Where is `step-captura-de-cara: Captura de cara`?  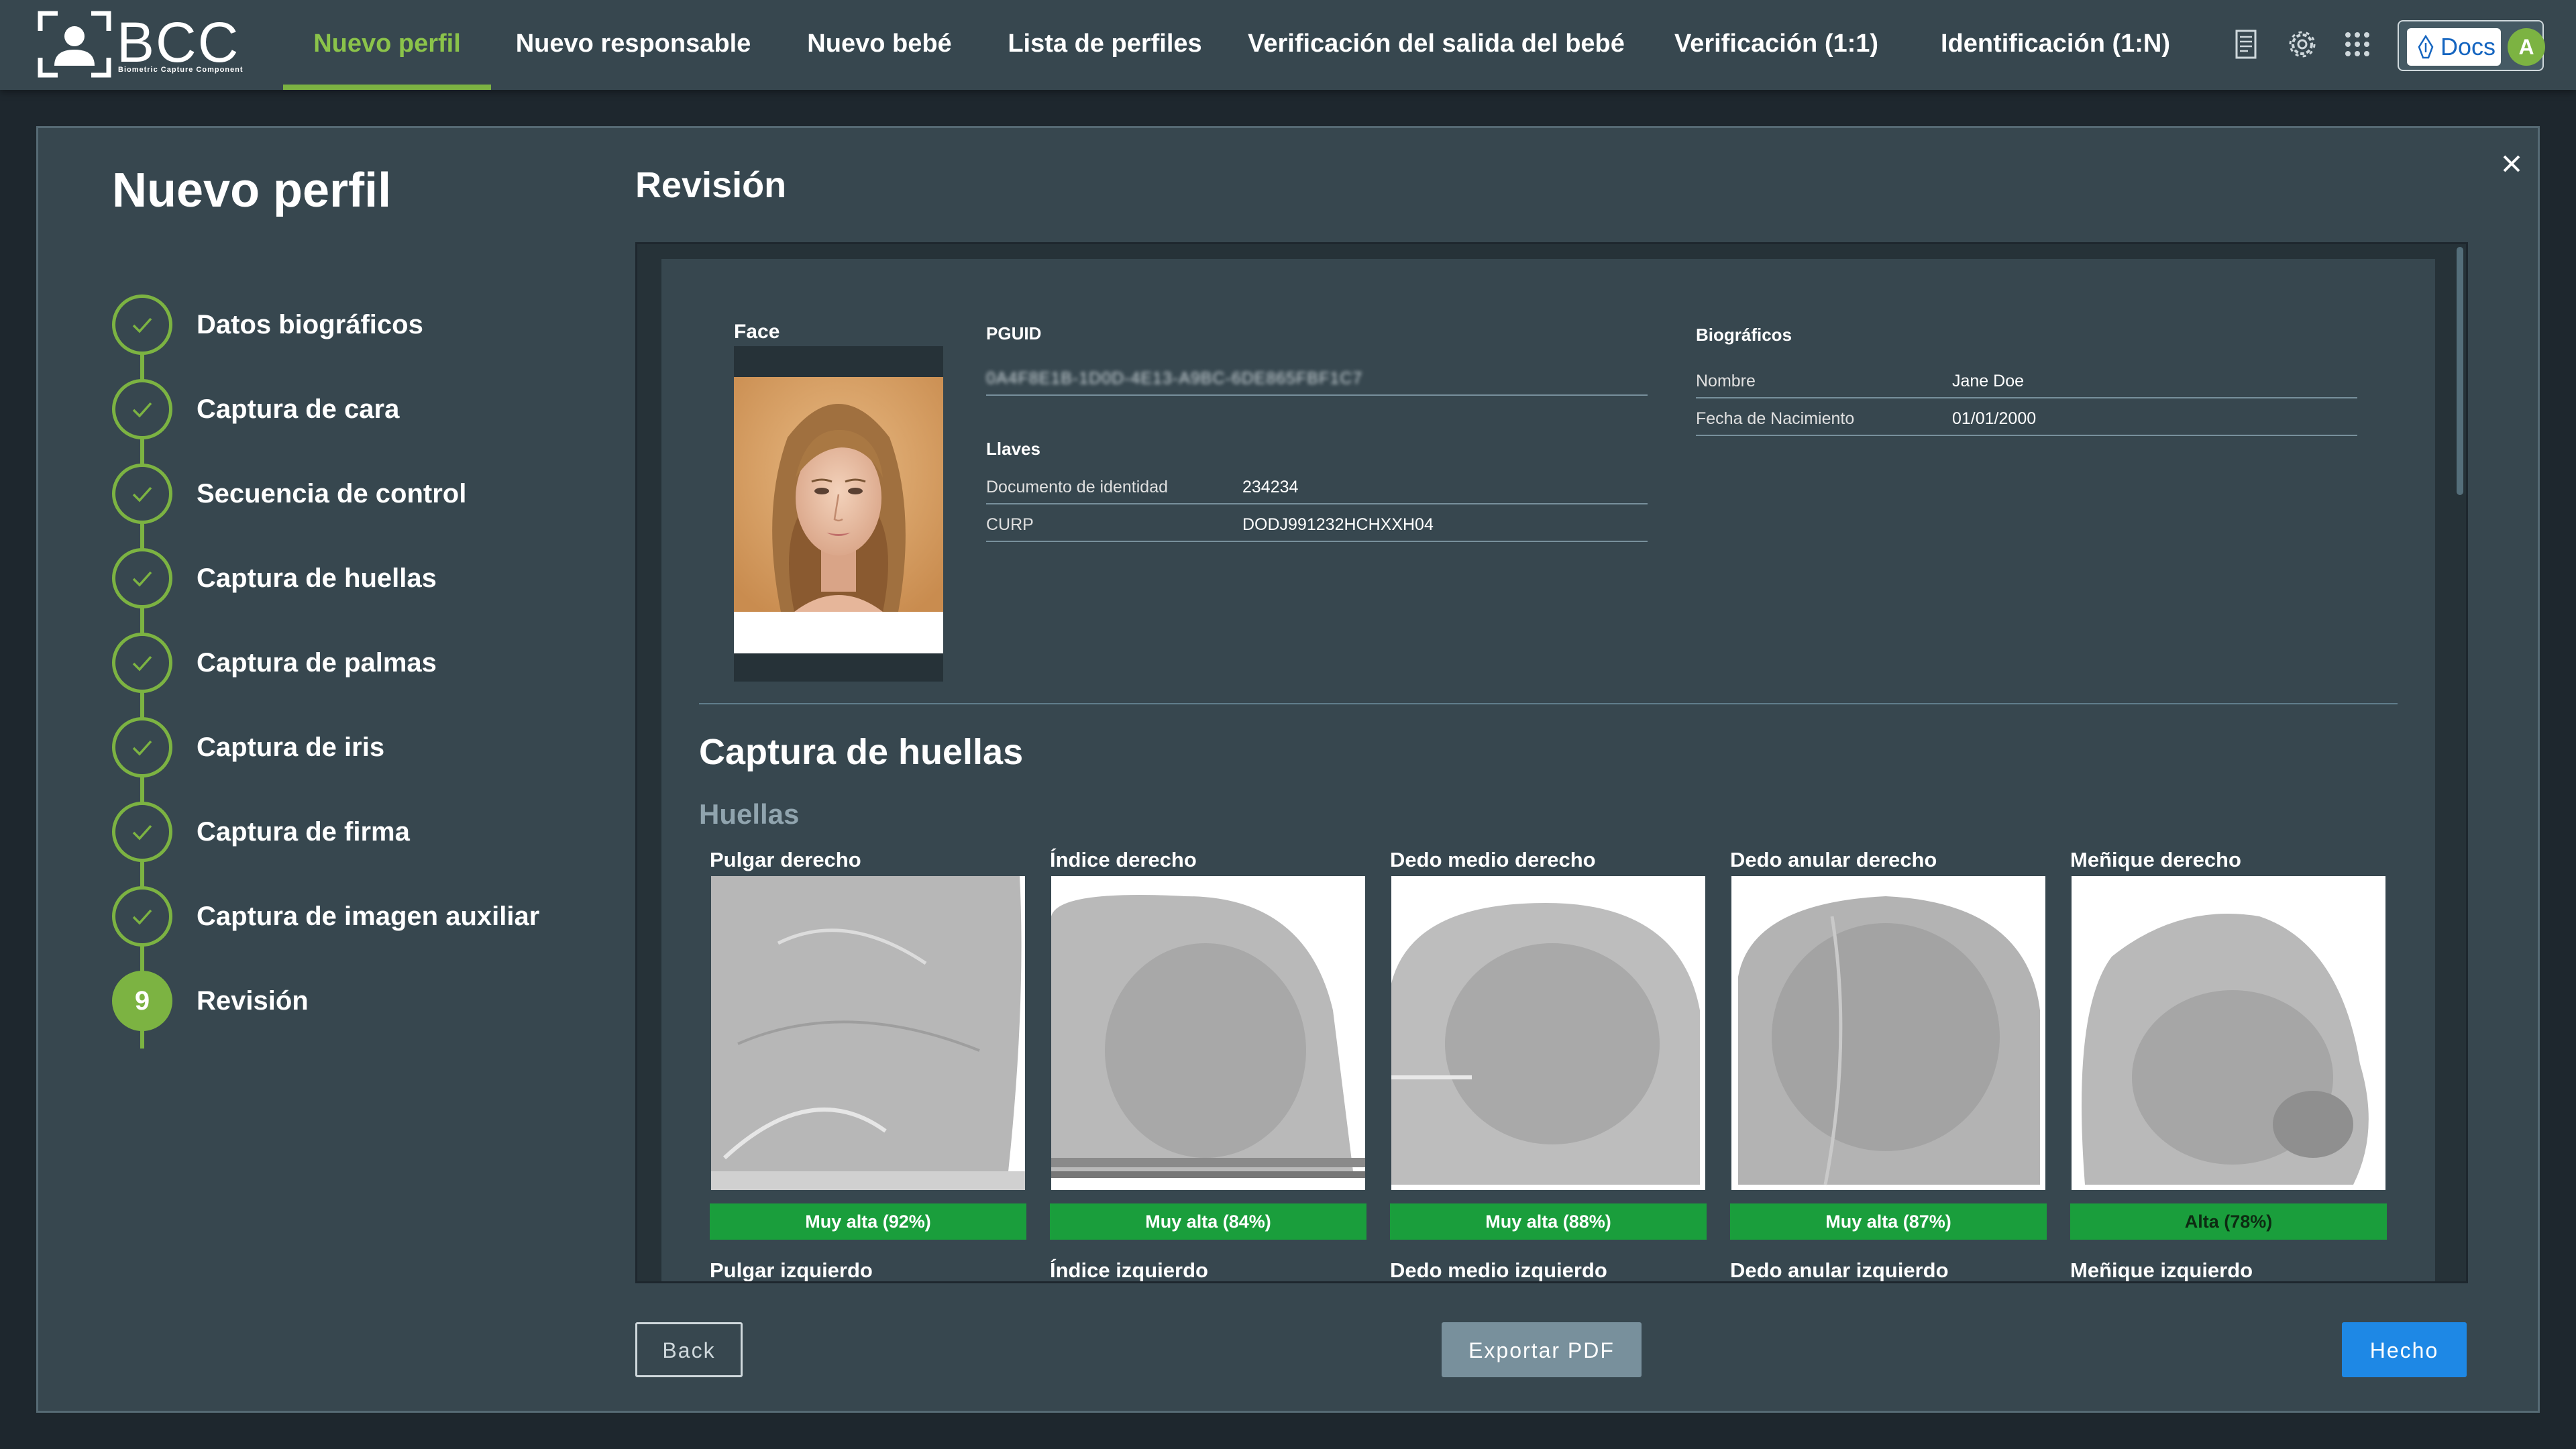
step-captura-de-cara: Captura de cara is located at coordinates (414, 409).